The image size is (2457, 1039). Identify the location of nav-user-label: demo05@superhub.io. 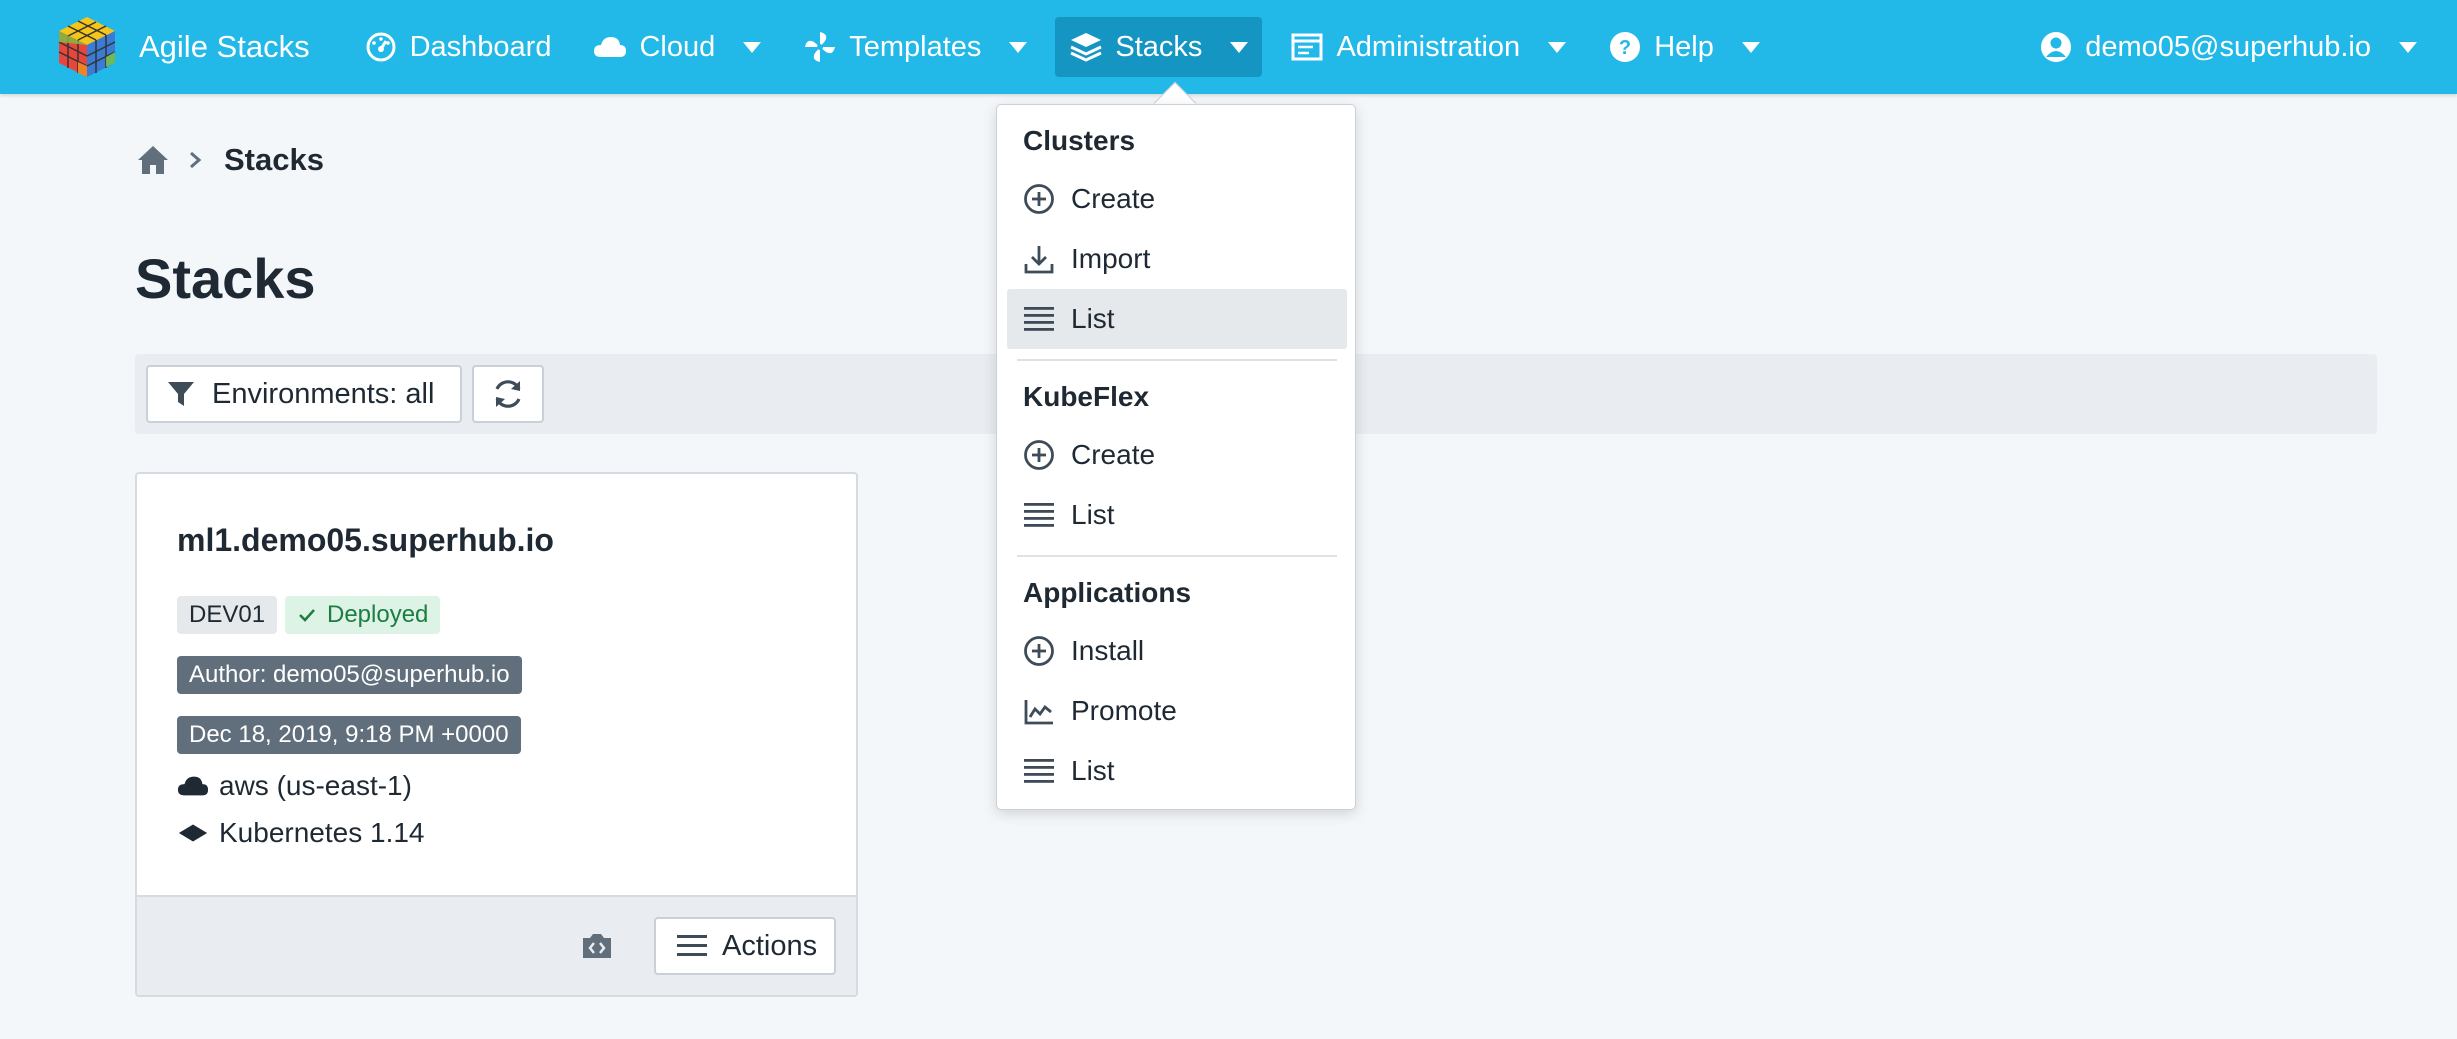
(2228, 46).